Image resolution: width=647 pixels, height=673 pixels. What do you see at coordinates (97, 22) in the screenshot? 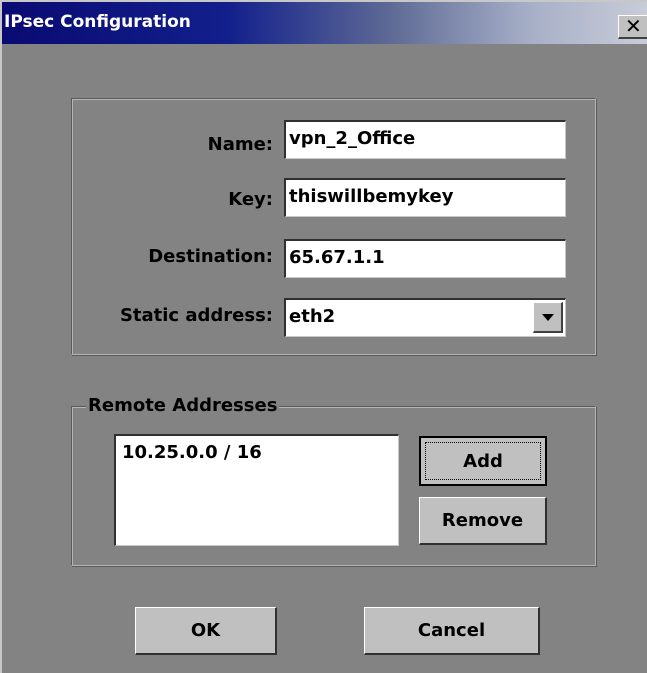
I see `window-title: IPsec Configuration` at bounding box center [97, 22].